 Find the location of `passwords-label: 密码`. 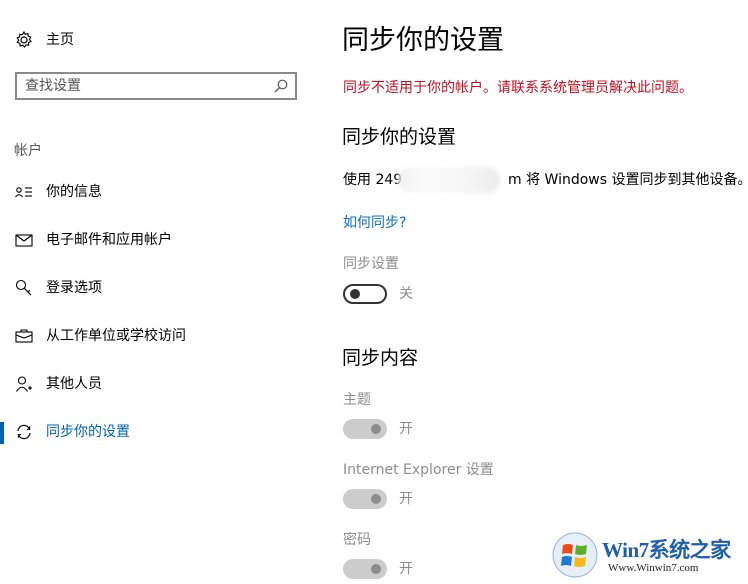

passwords-label: 密码 is located at coordinates (357, 540).